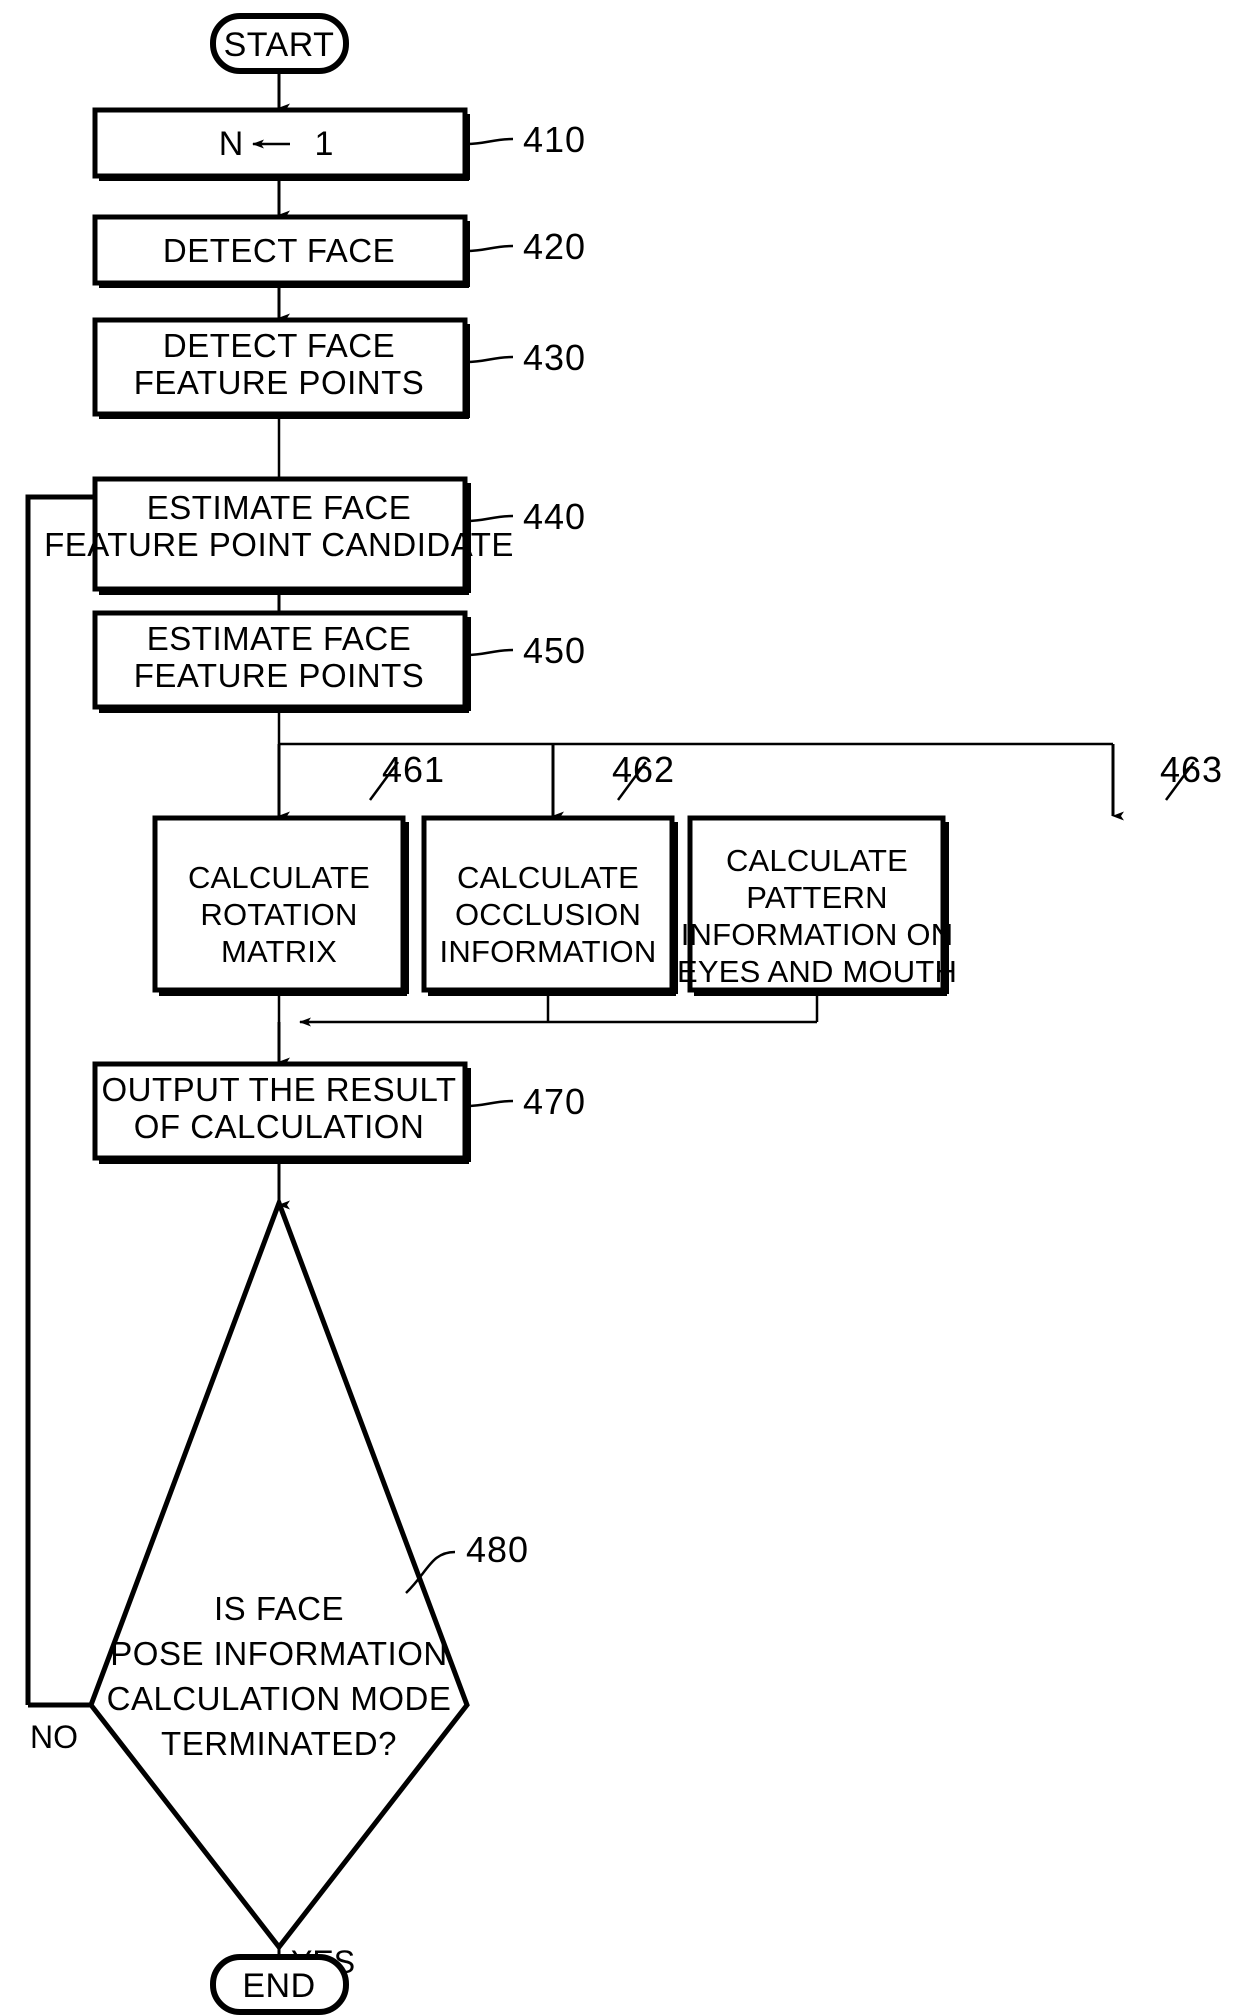  I want to click on node-output: OUTPUT THE RESULT OF CALCULATION, so click(281, 1112).